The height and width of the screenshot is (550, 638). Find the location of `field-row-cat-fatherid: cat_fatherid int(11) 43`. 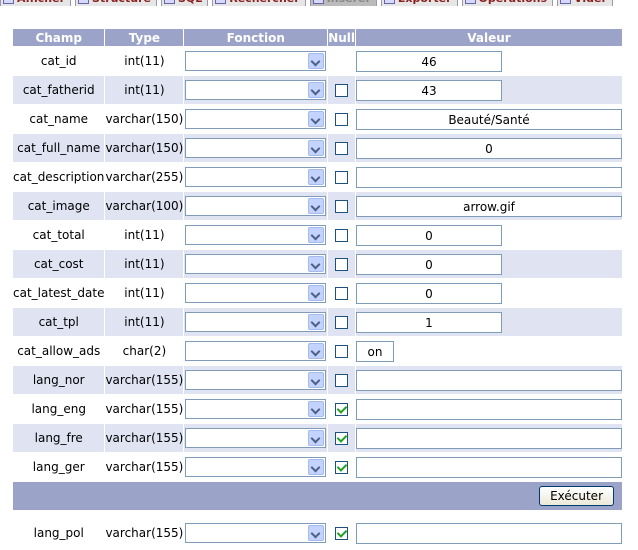

field-row-cat-fatherid: cat_fatherid int(11) 43 is located at coordinates (317, 90).